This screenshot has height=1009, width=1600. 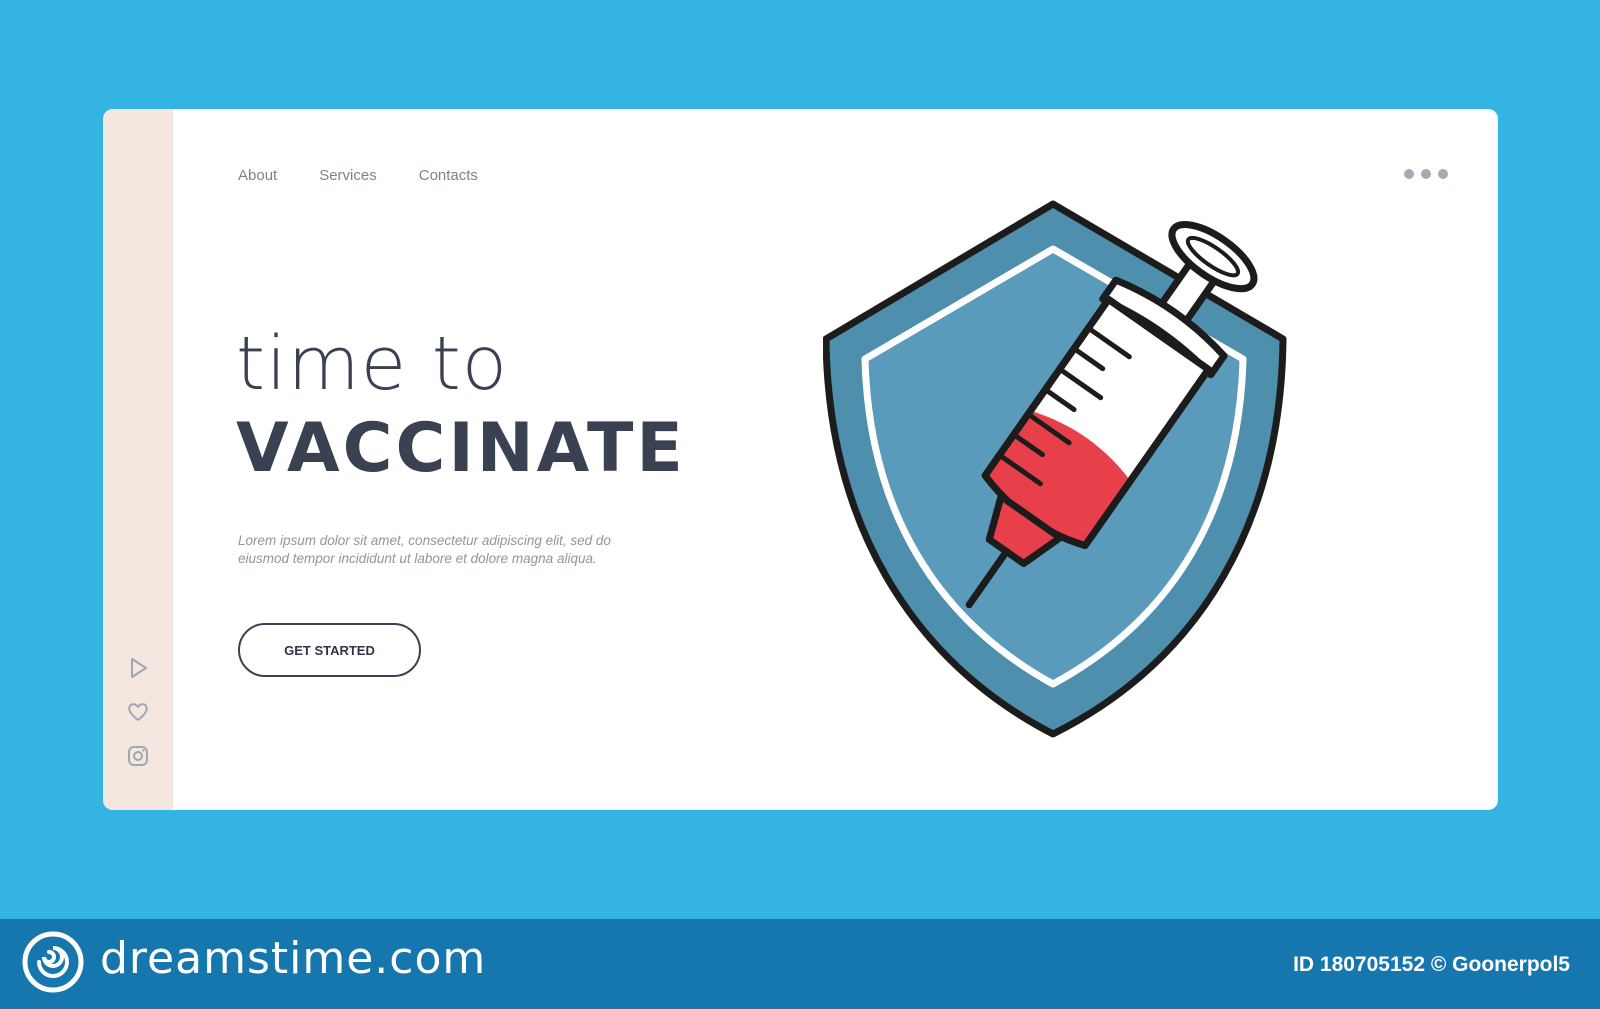 I want to click on footer-credit: ID 180705152 © Goonerpol5, so click(x=1431, y=964).